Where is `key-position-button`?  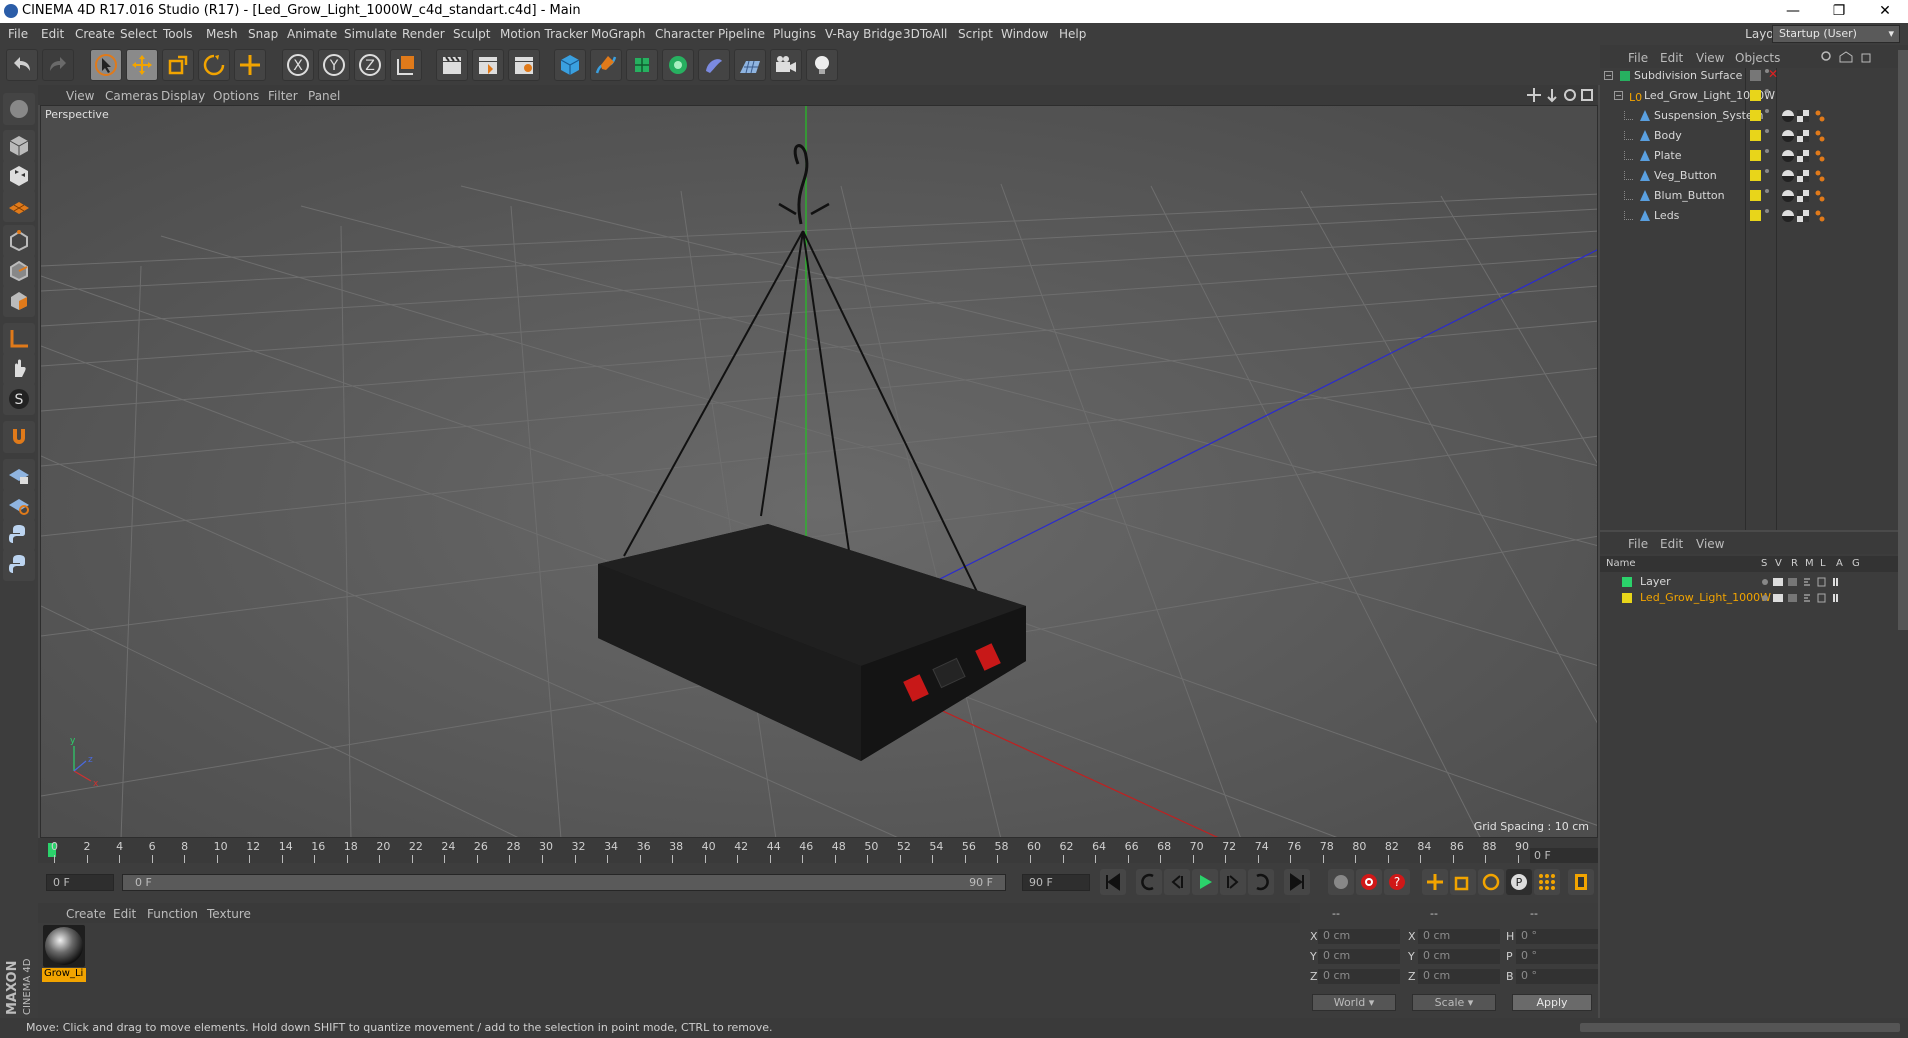 key-position-button is located at coordinates (1435, 882).